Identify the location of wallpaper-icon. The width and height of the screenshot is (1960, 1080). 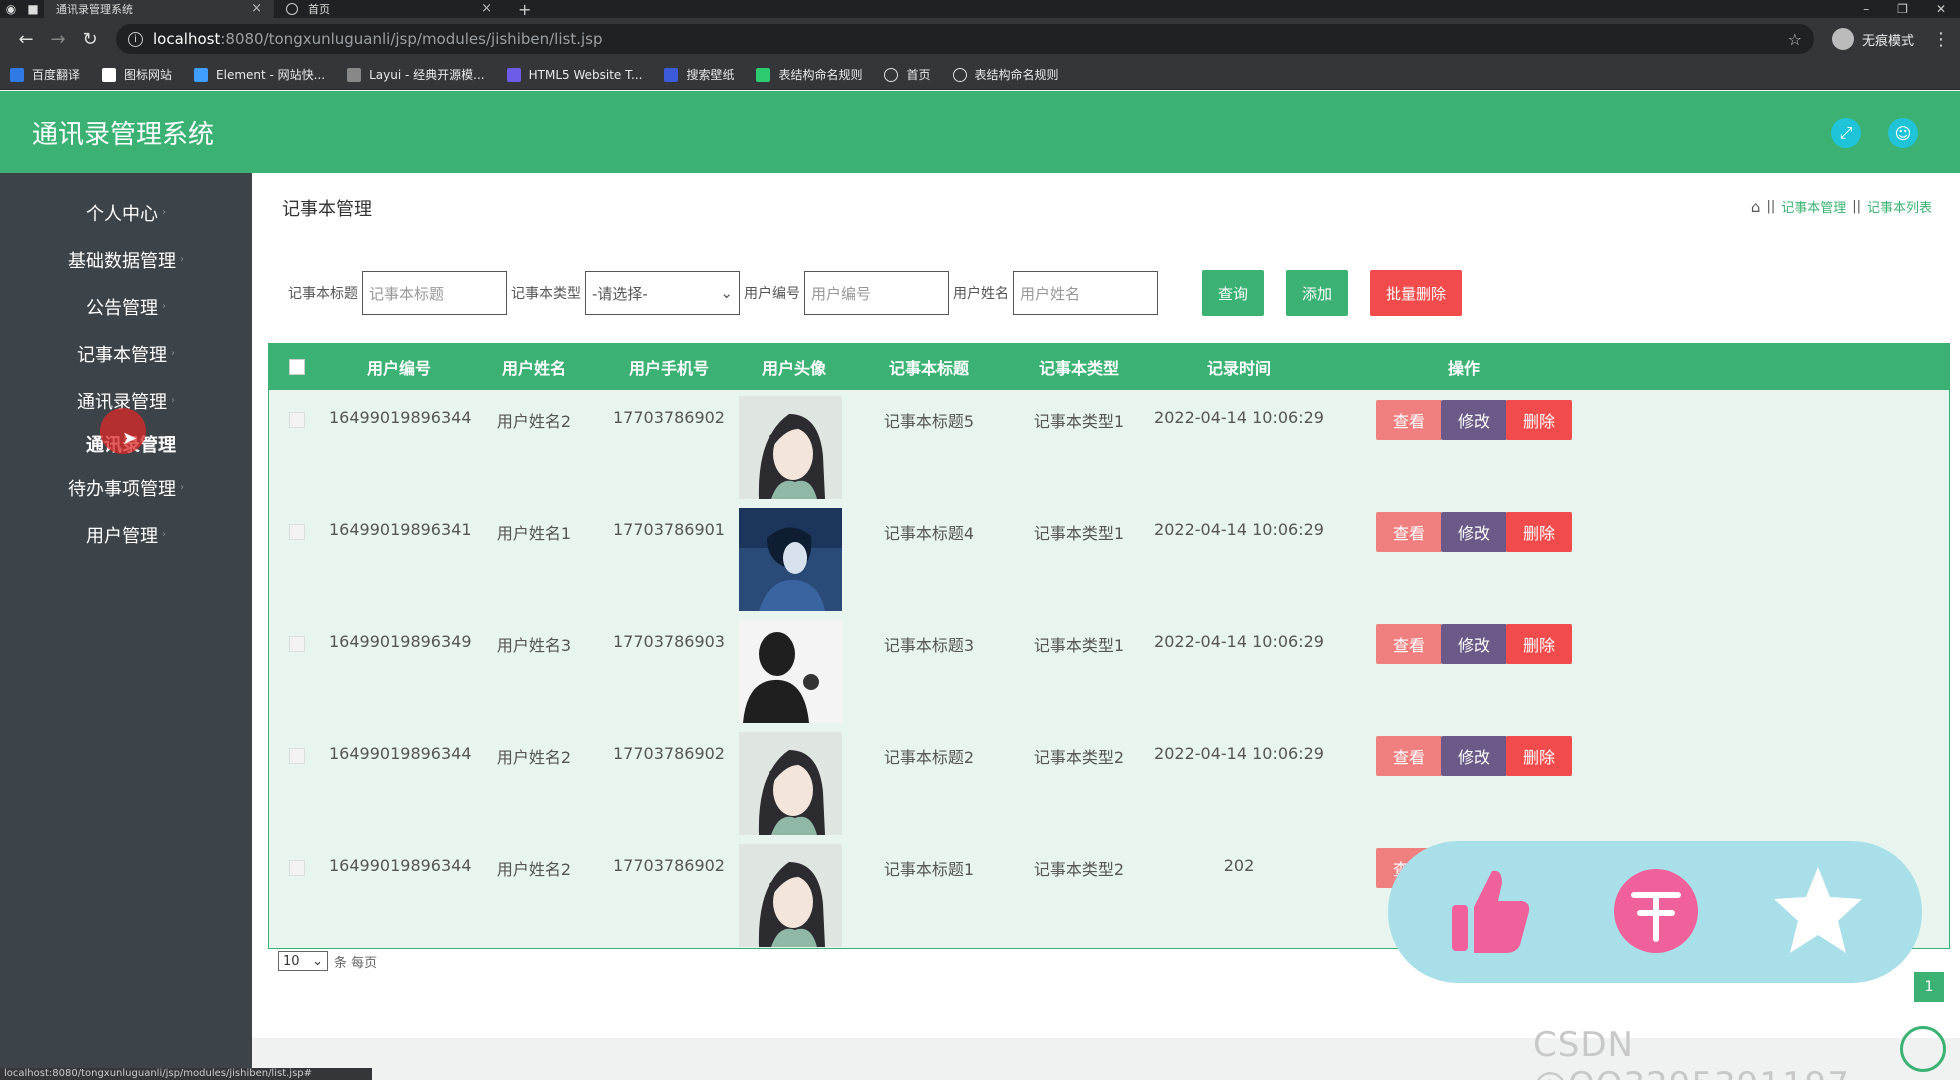
(671, 74).